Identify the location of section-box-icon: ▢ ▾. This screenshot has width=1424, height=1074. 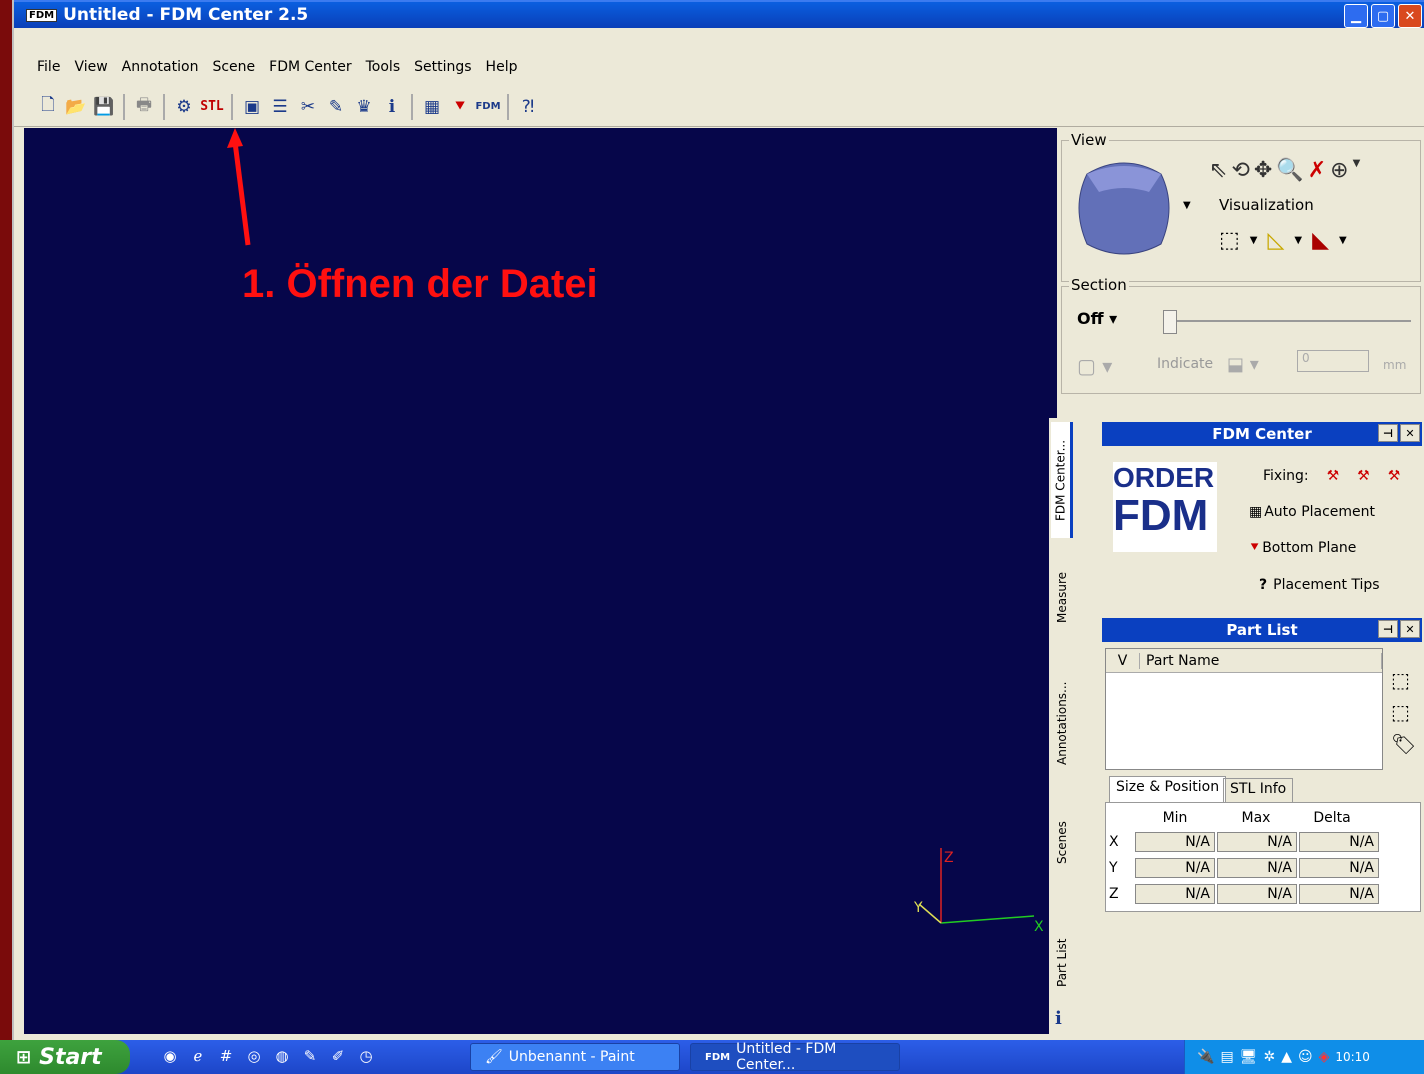
(1094, 366).